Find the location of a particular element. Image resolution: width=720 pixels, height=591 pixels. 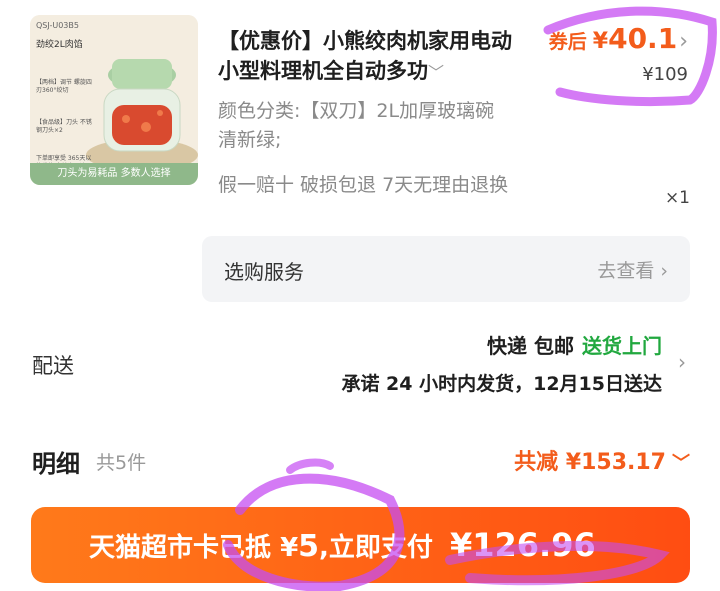

product-title: 【优惠价】小熊绞肉机家用电动小型料理机全自动多功﹀ is located at coordinates (373, 57).